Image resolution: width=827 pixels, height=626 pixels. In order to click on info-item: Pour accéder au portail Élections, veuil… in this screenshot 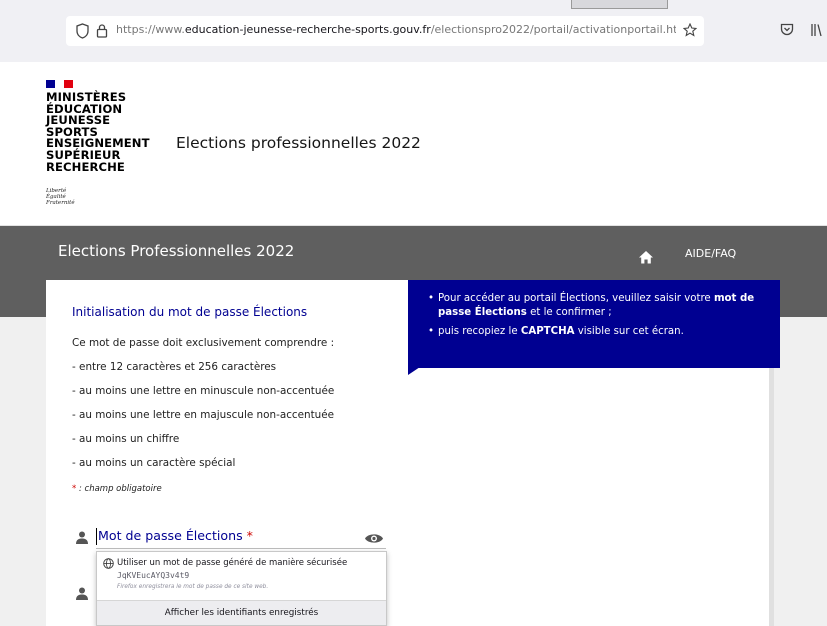, I will do `click(596, 305)`.